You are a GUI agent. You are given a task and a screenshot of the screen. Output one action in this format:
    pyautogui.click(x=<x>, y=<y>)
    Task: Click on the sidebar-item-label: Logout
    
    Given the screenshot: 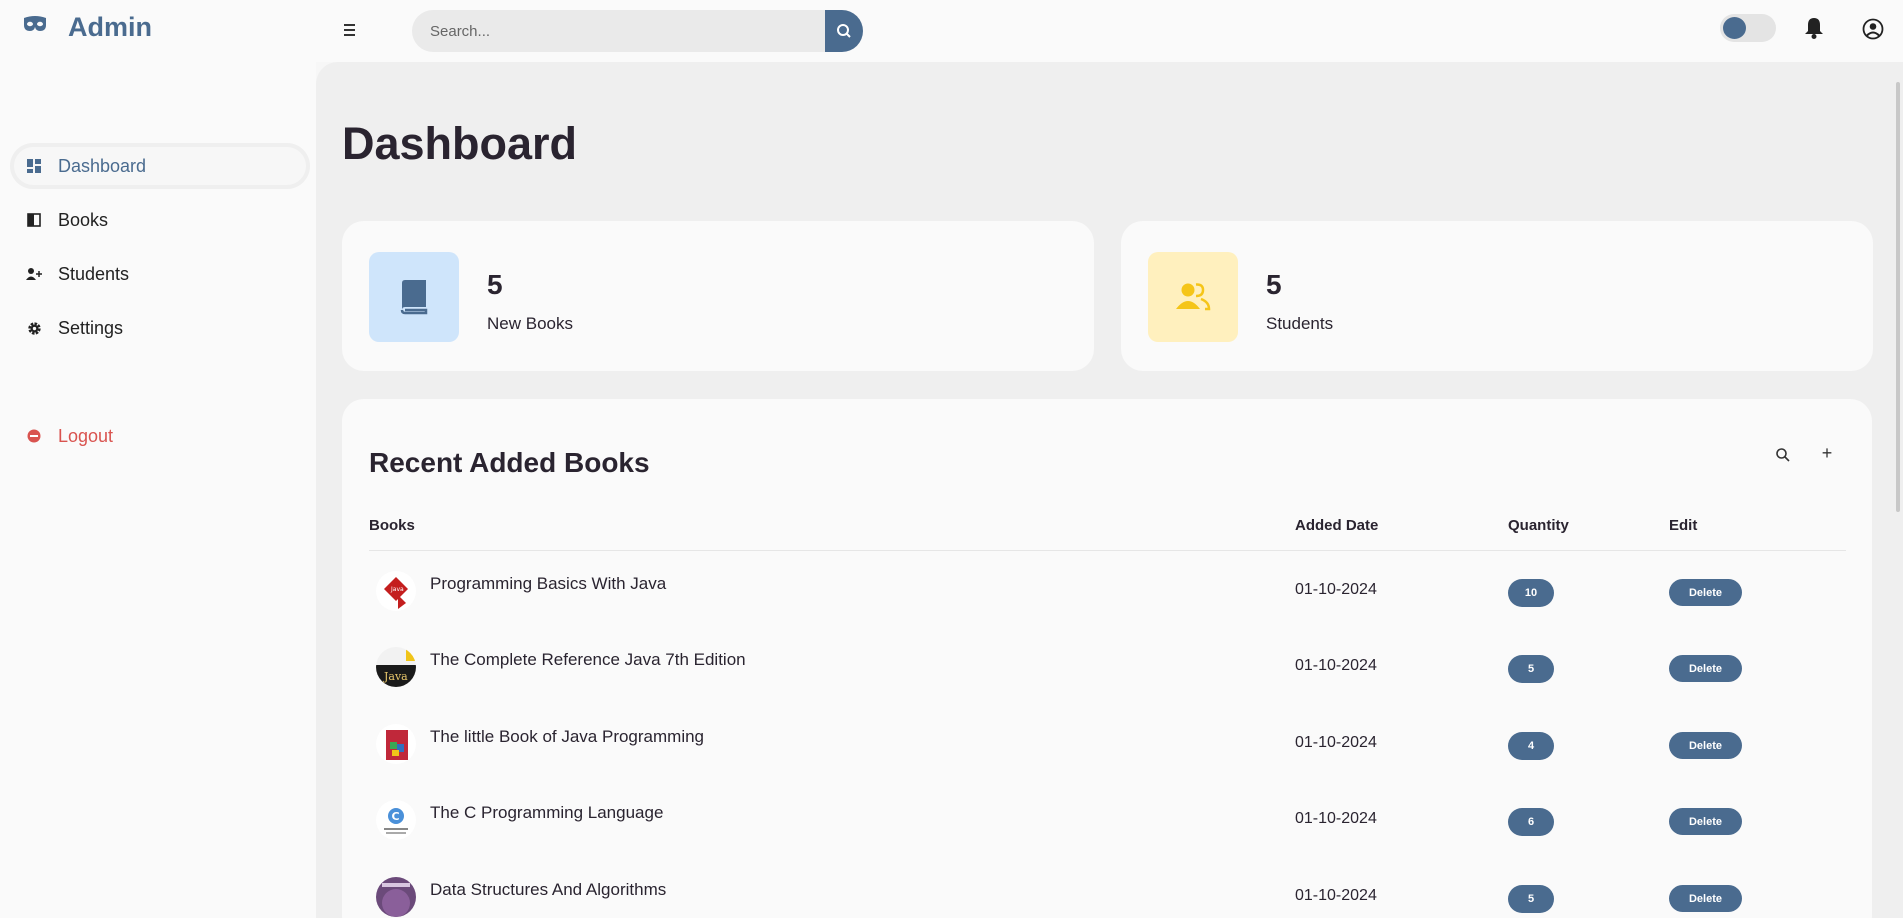 What is the action you would take?
    pyautogui.click(x=86, y=435)
    